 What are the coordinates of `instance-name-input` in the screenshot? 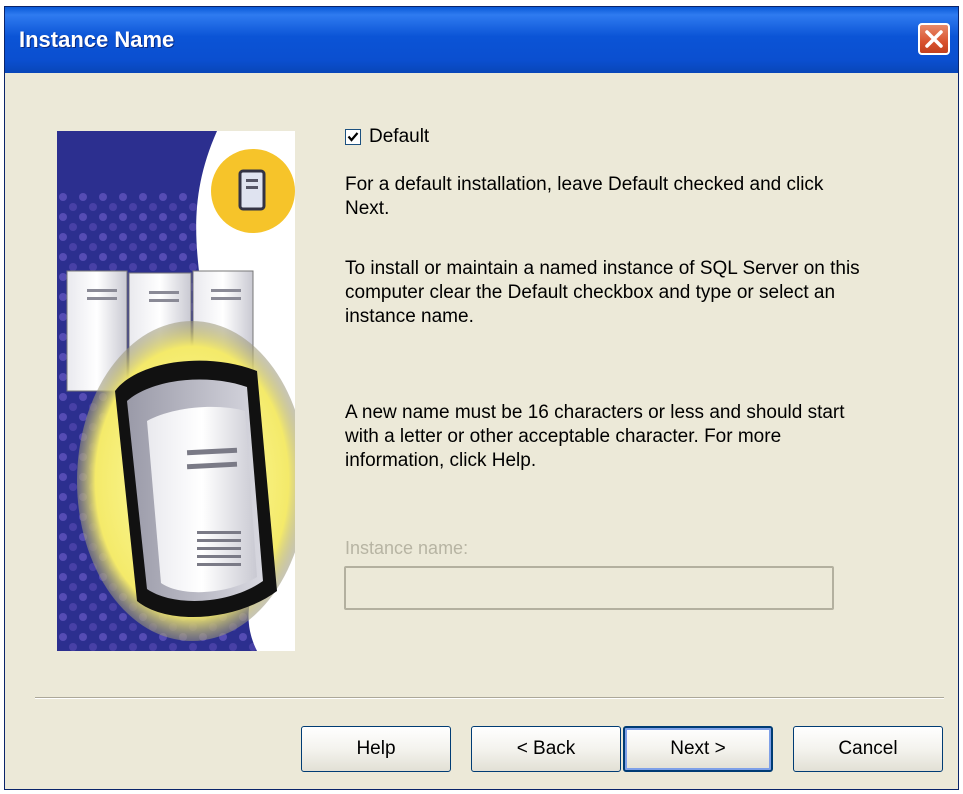 It's located at (589, 588).